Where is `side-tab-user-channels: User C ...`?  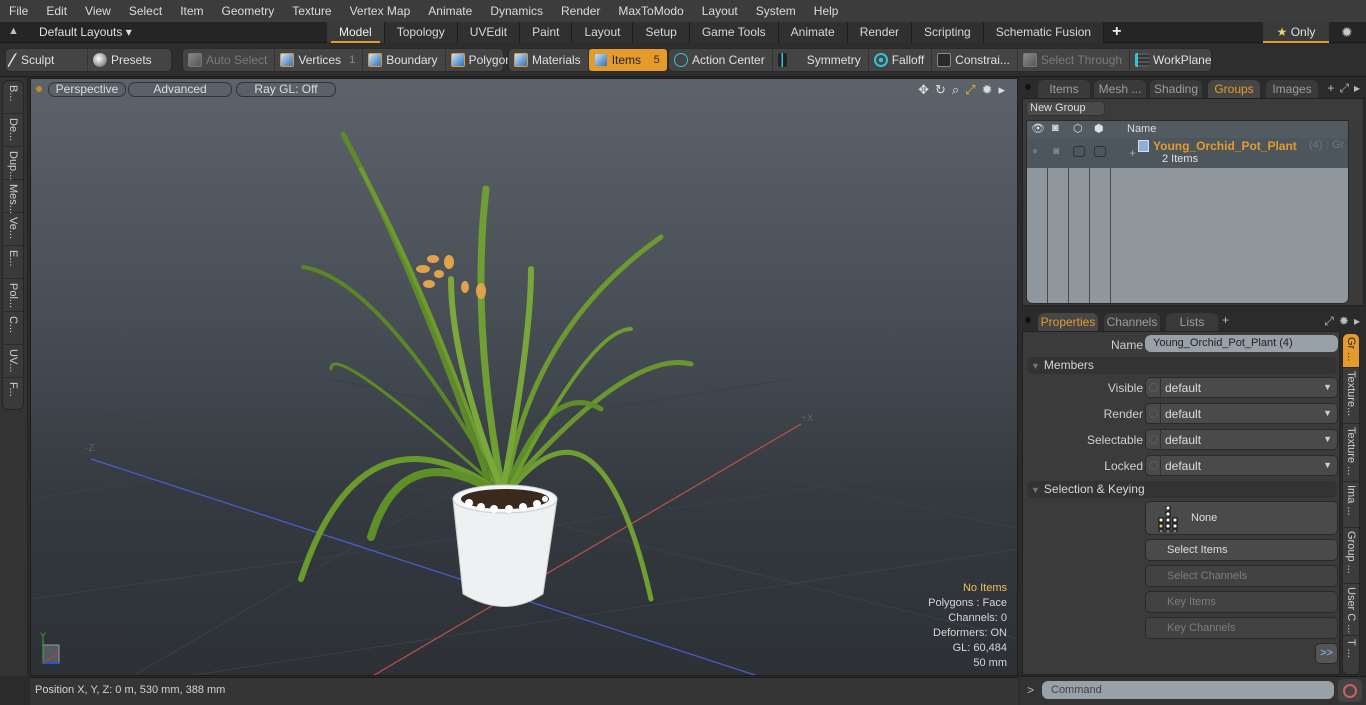 side-tab-user-channels: User C ... is located at coordinates (1351, 610).